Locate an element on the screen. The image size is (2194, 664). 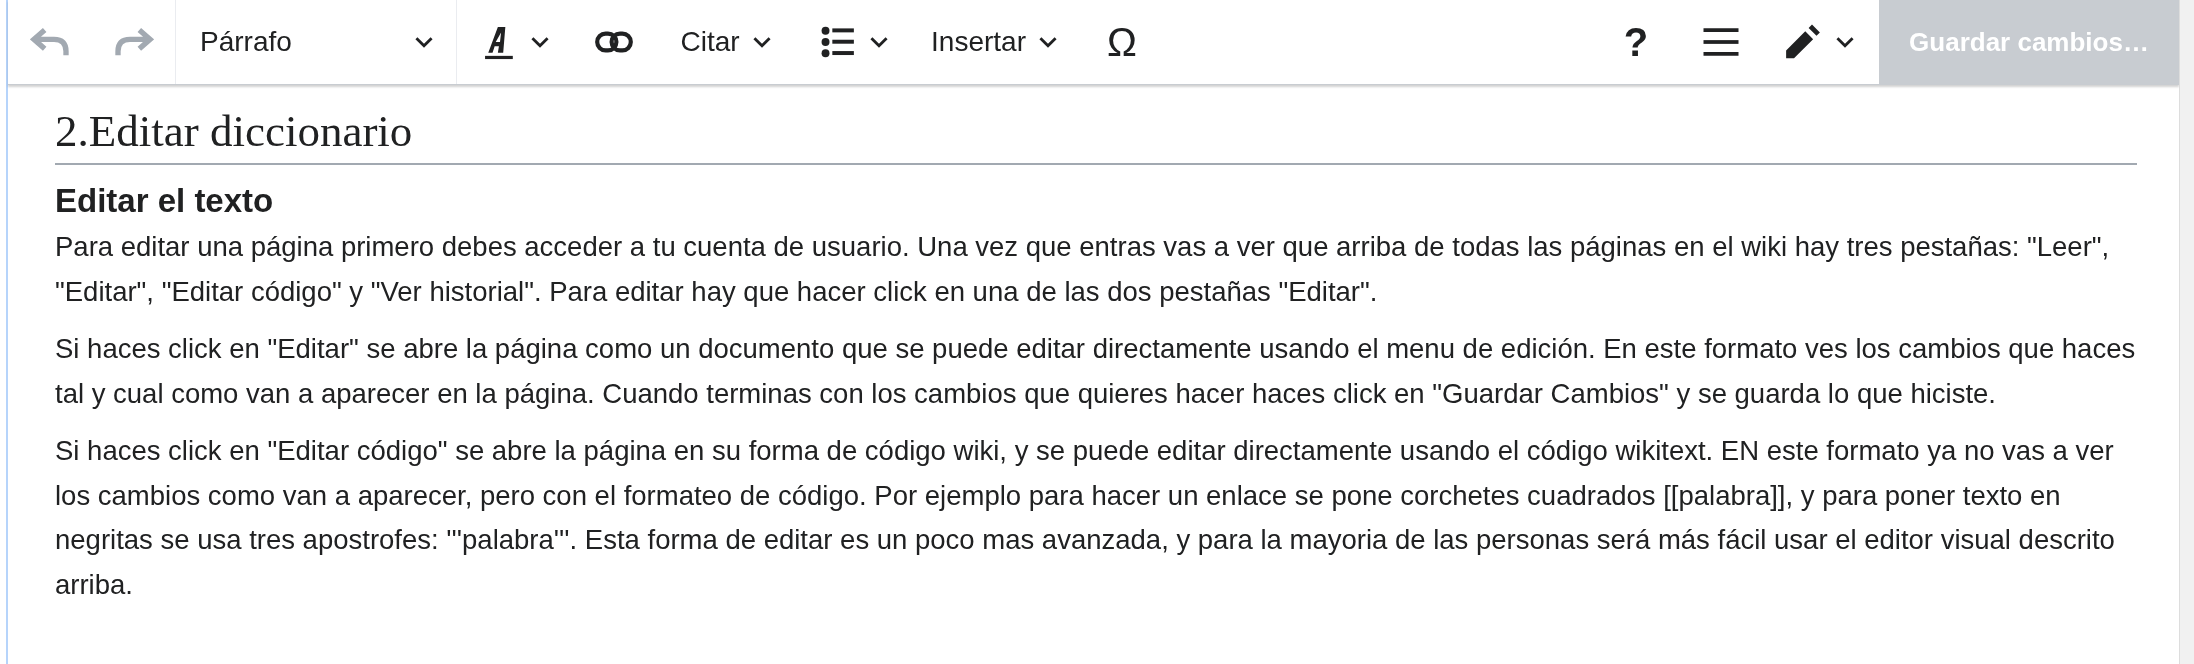
bulleted-list-icon is located at coordinates (837, 42).